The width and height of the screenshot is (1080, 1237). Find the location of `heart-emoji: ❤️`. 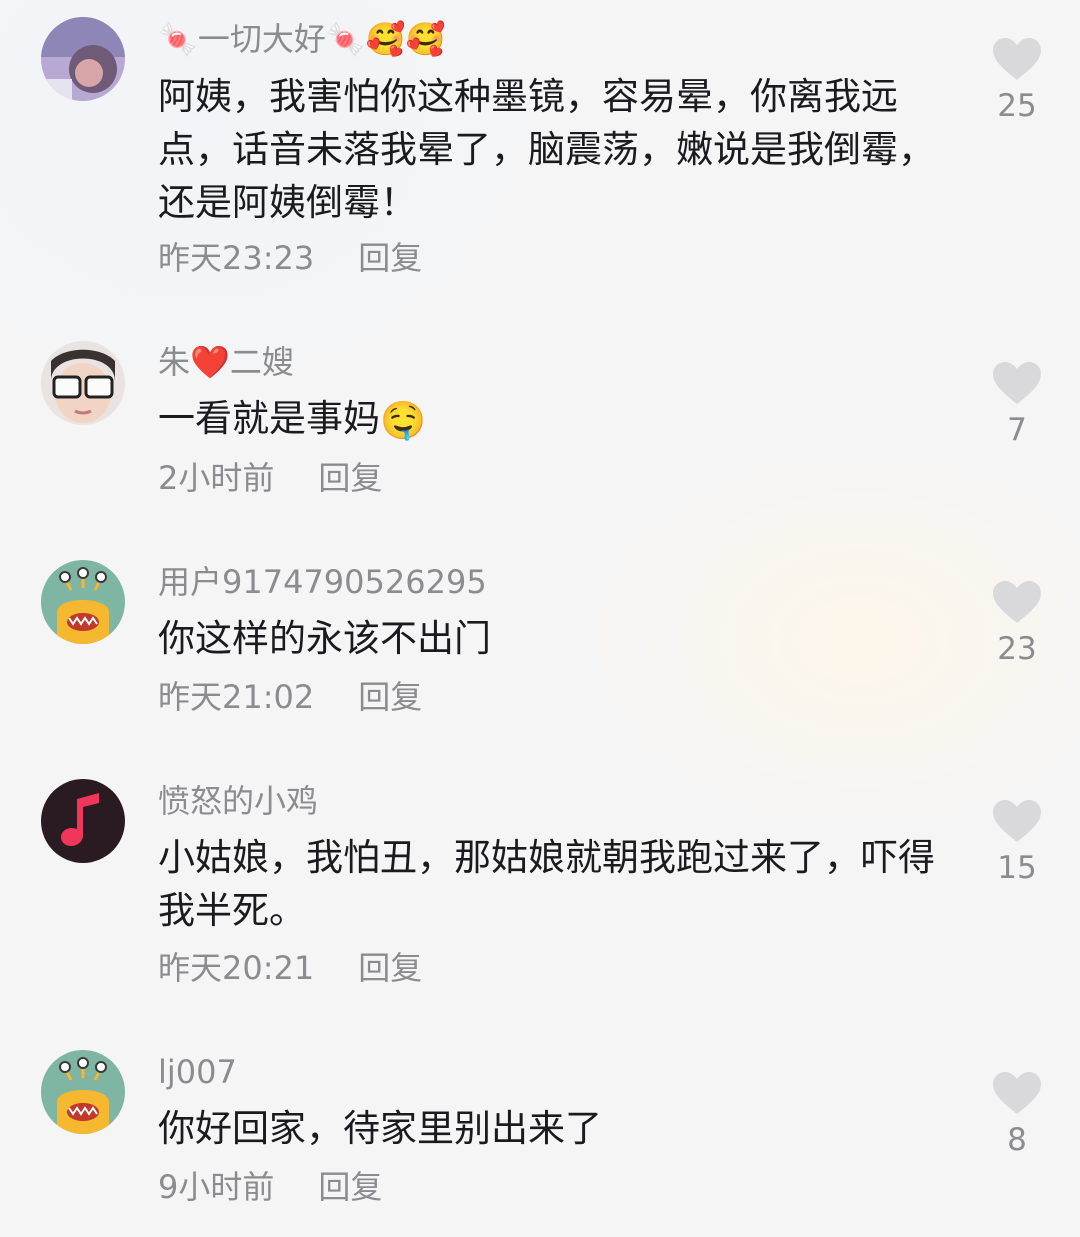

heart-emoji: ❤️ is located at coordinates (210, 362).